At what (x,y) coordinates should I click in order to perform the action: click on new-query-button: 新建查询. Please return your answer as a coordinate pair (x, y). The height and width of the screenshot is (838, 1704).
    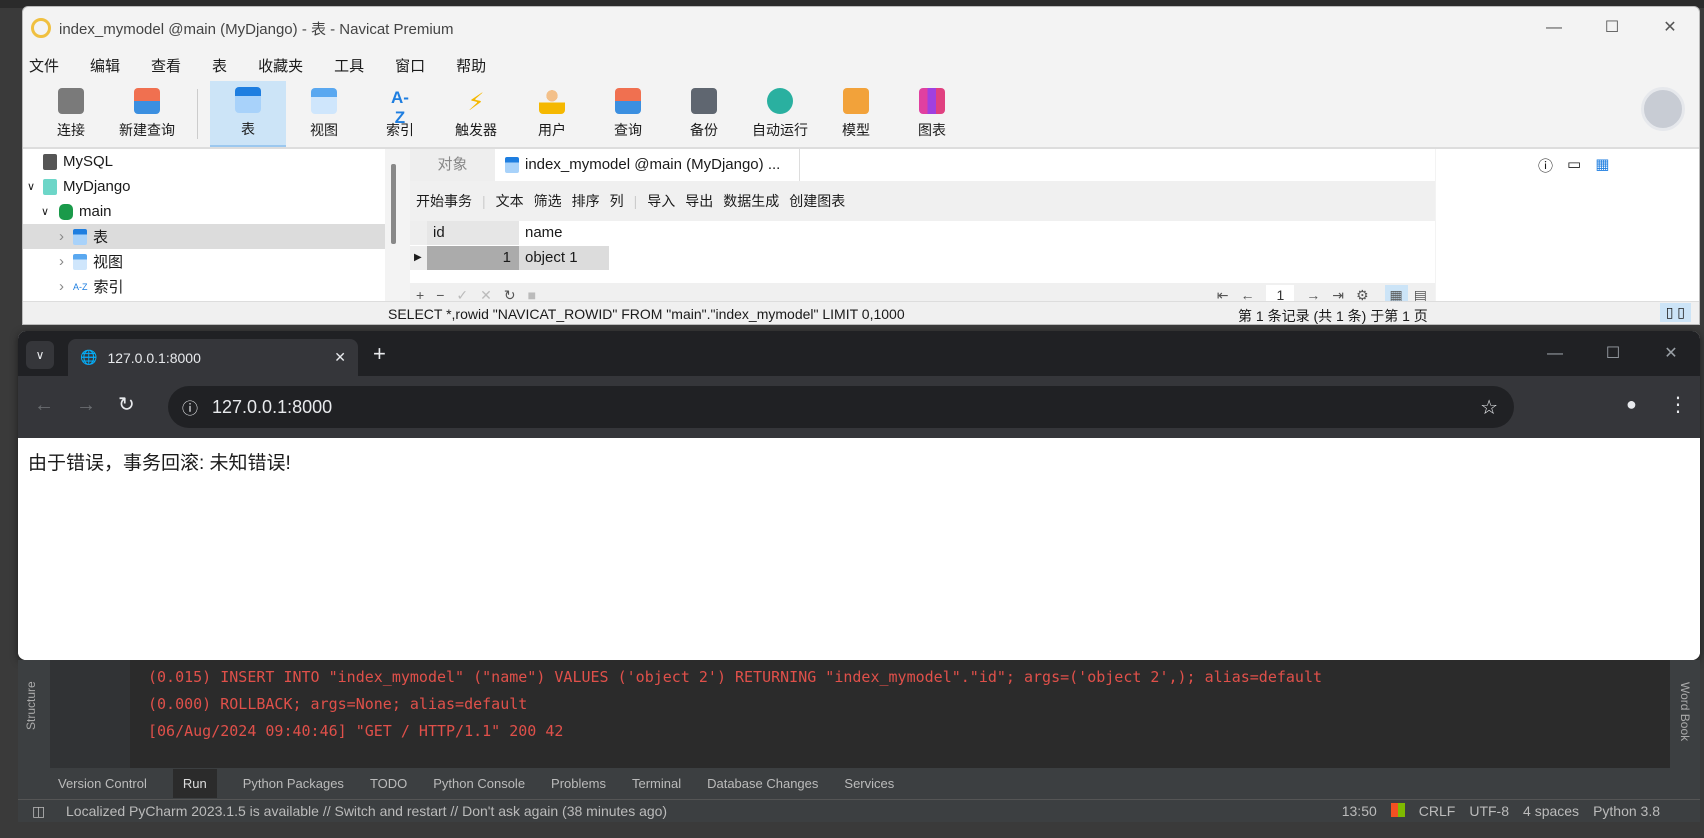
    Looking at the image, I should click on (147, 114).